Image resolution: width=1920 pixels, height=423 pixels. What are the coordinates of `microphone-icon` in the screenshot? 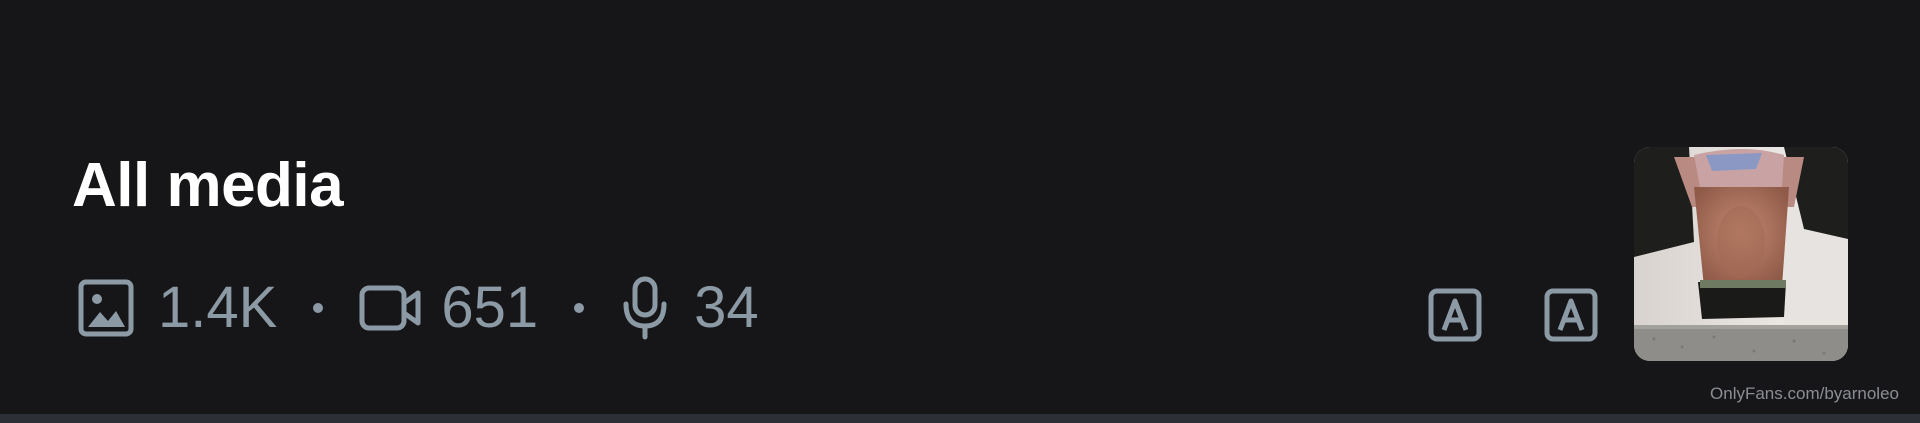 It's located at (645, 308).